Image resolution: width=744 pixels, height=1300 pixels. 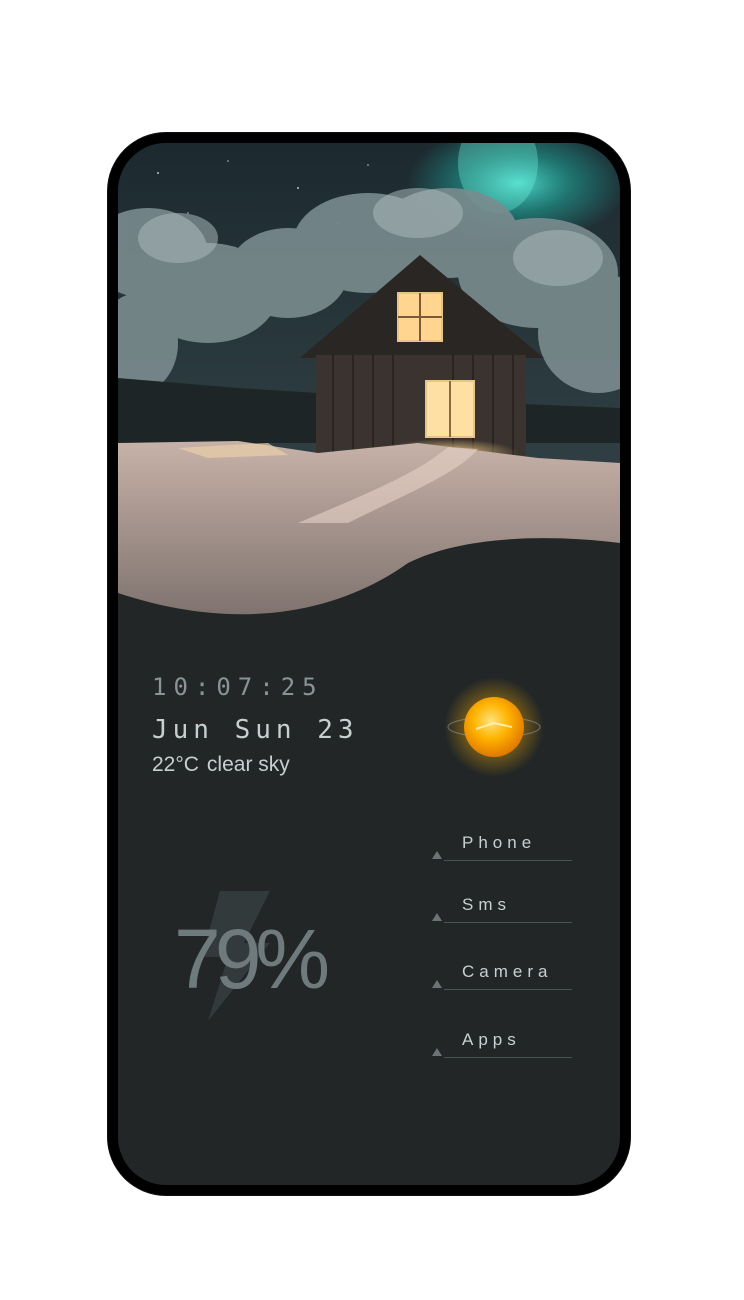 What do you see at coordinates (175, 764) in the screenshot?
I see `weather-temperature: 22°C` at bounding box center [175, 764].